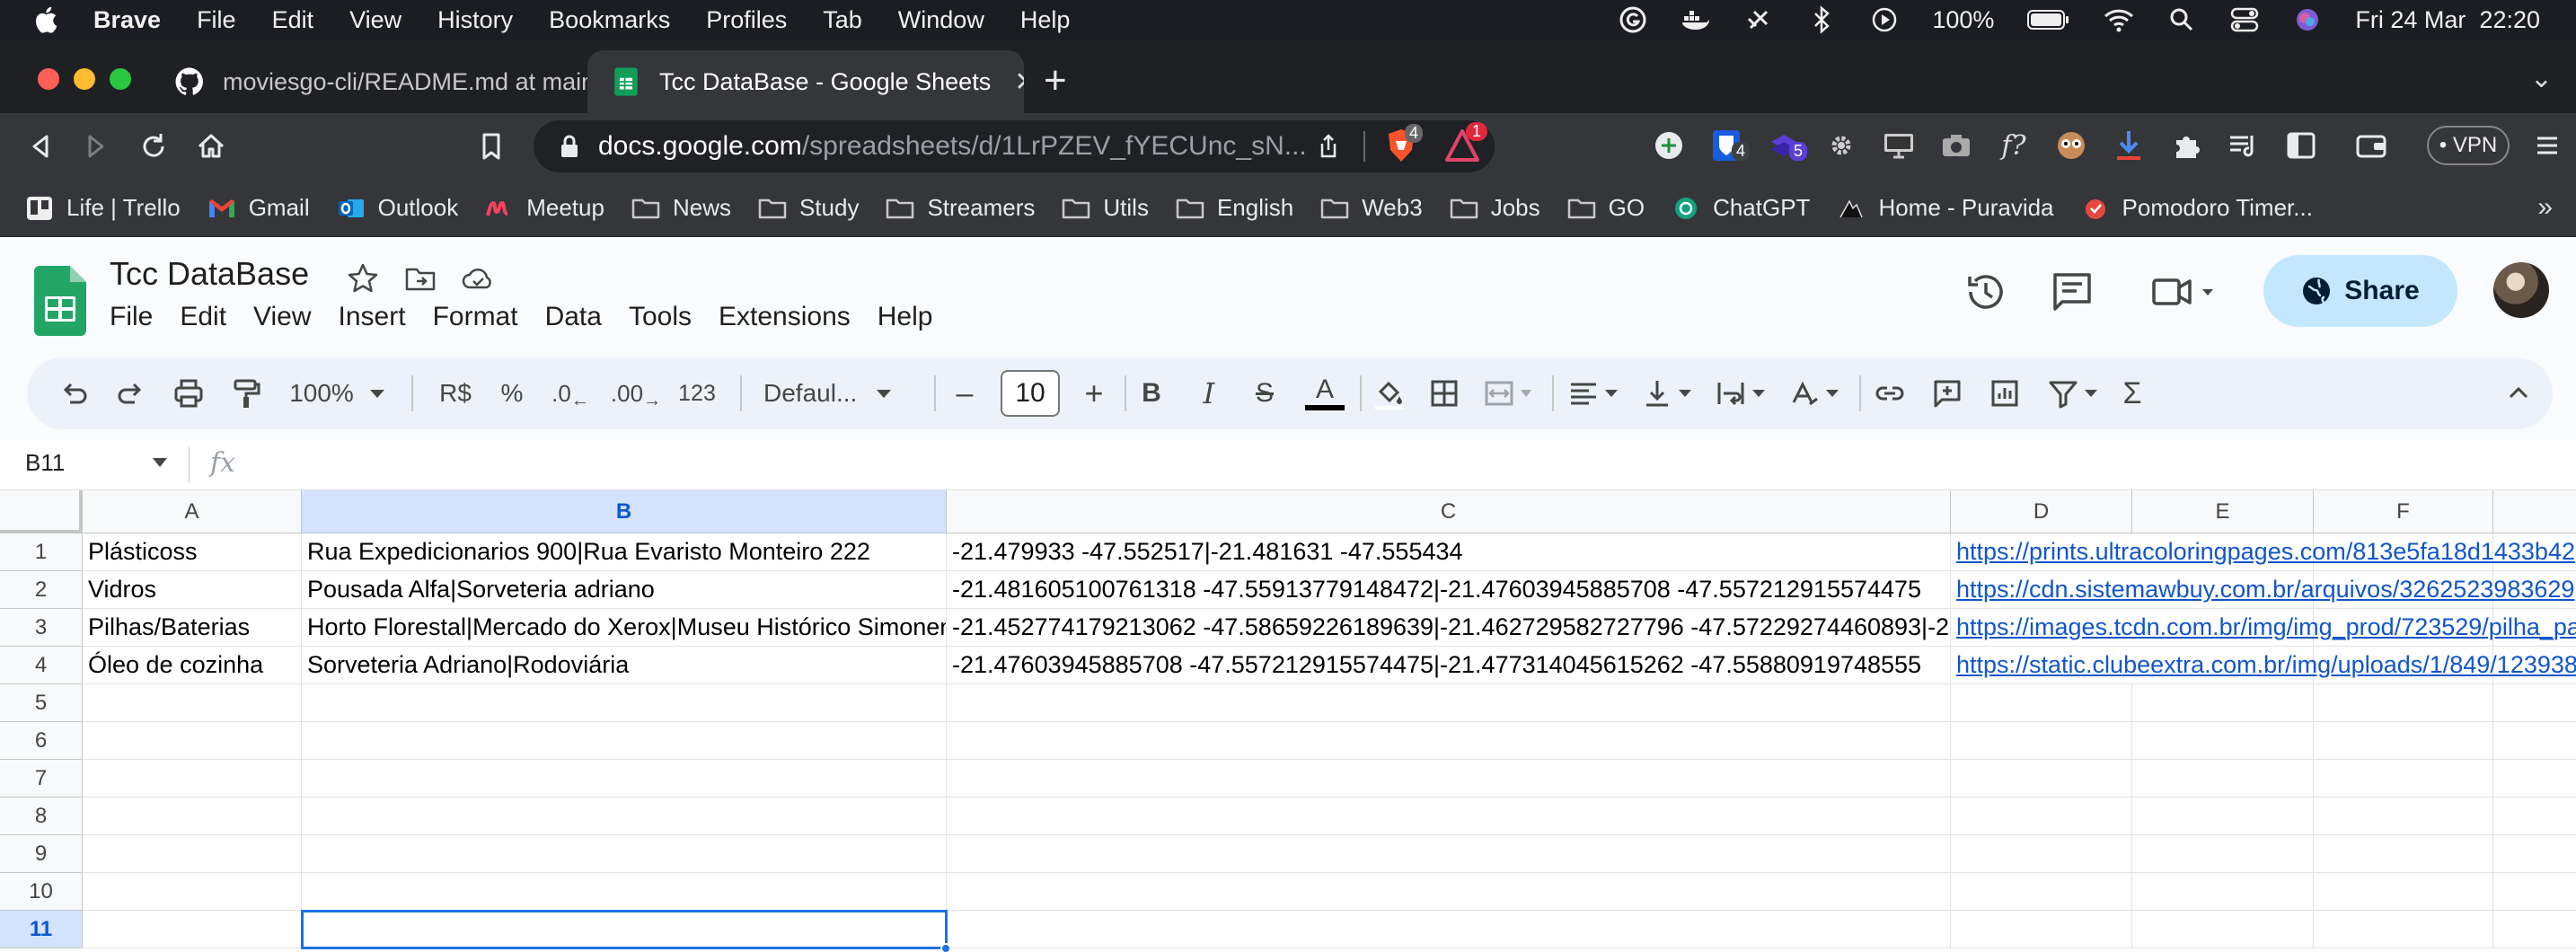 This screenshot has height=952, width=2576. I want to click on stacks-extension-icon: 5, so click(1787, 146).